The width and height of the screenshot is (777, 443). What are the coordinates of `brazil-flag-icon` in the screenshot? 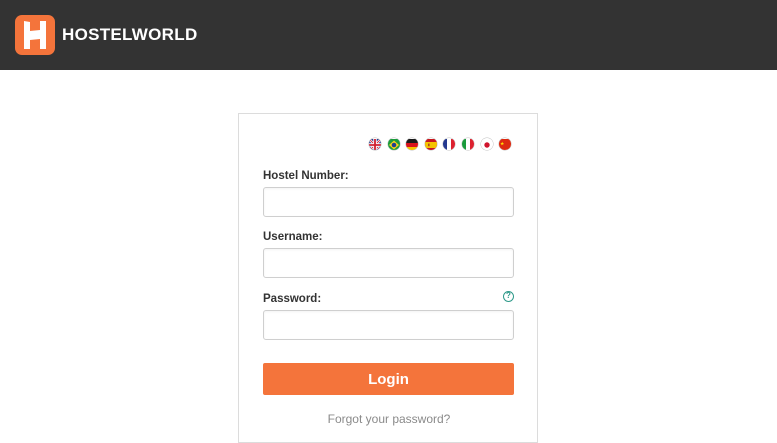 It's located at (393, 144).